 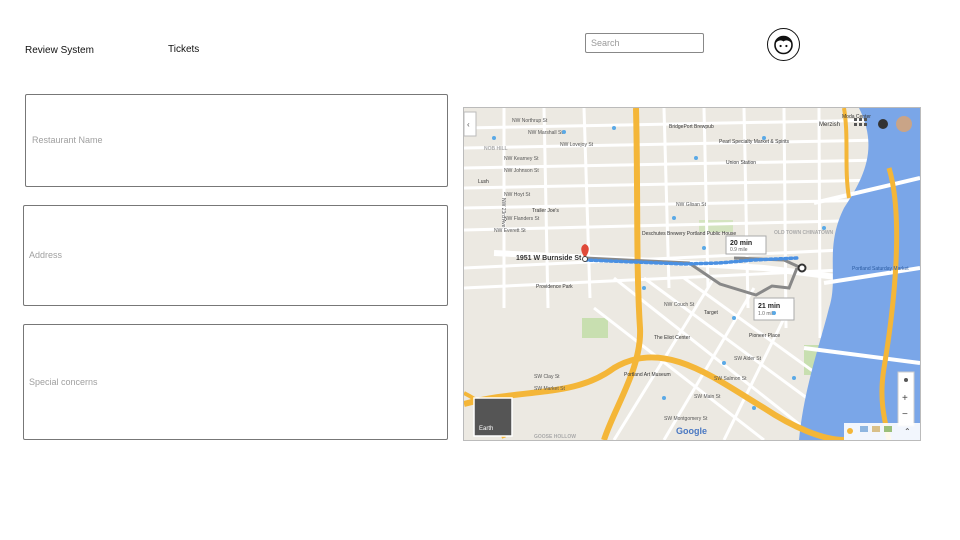 What do you see at coordinates (689, 234) in the screenshot?
I see `place-label: Deschutes Brewery Portland Public House` at bounding box center [689, 234].